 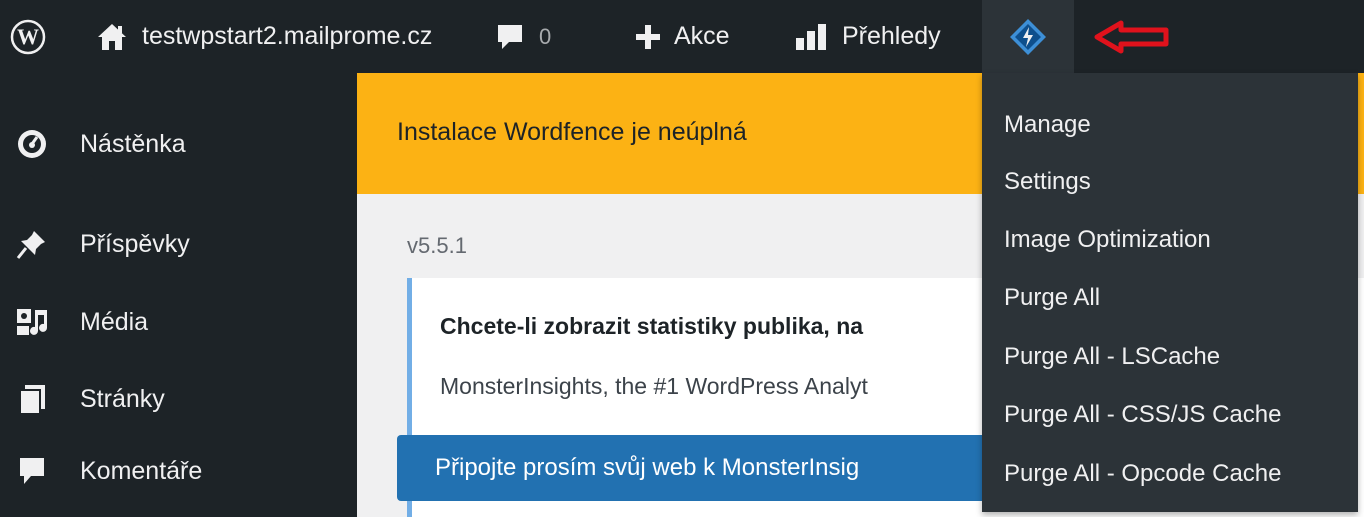 I want to click on new-content-menu: Akce, so click(x=682, y=36).